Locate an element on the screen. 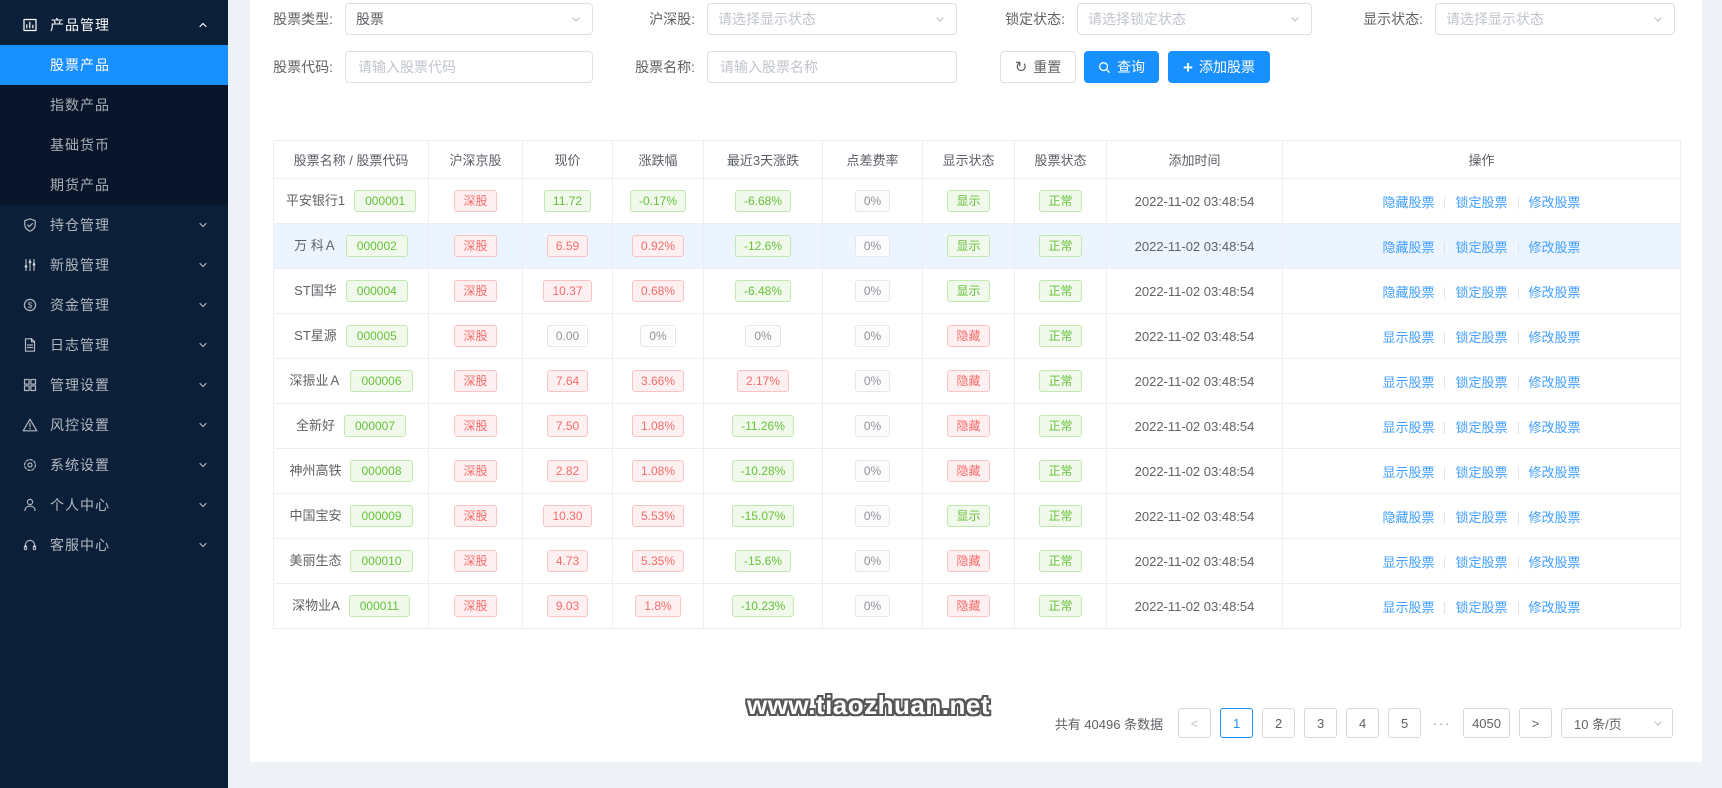 Image resolution: width=1722 pixels, height=788 pixels. page-button: 3 is located at coordinates (1321, 723).